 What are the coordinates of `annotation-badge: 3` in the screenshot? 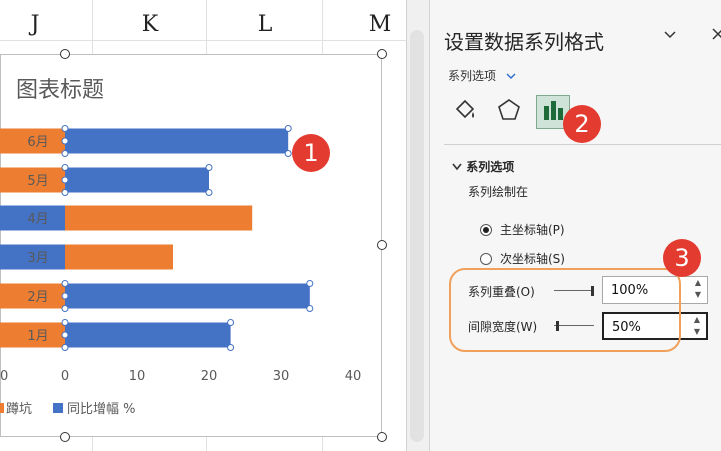 It's located at (682, 258).